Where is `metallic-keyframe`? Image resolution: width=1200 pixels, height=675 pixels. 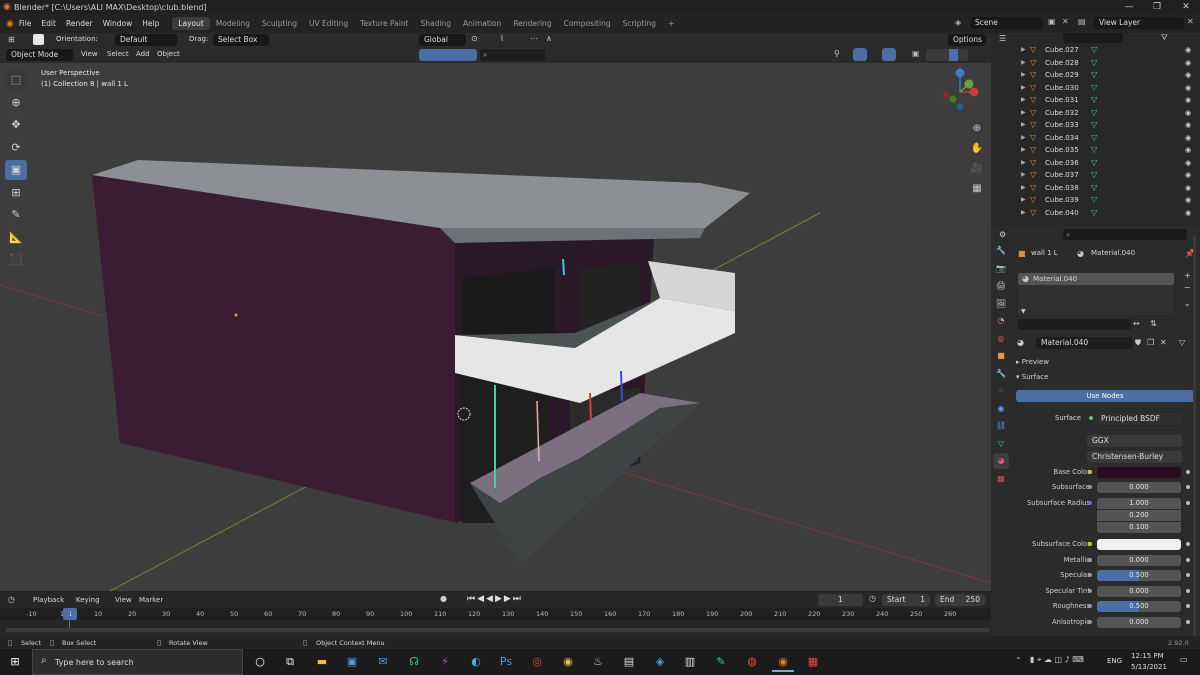
metallic-keyframe is located at coordinates (1188, 560).